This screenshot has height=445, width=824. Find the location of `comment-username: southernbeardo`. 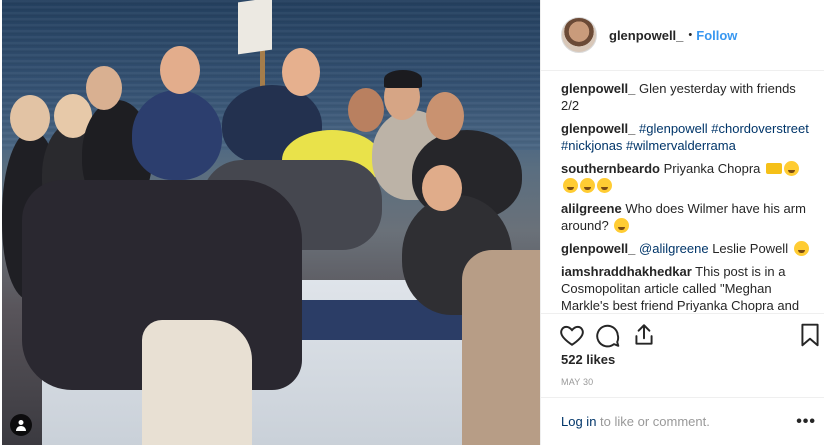

comment-username: southernbeardo is located at coordinates (610, 168).